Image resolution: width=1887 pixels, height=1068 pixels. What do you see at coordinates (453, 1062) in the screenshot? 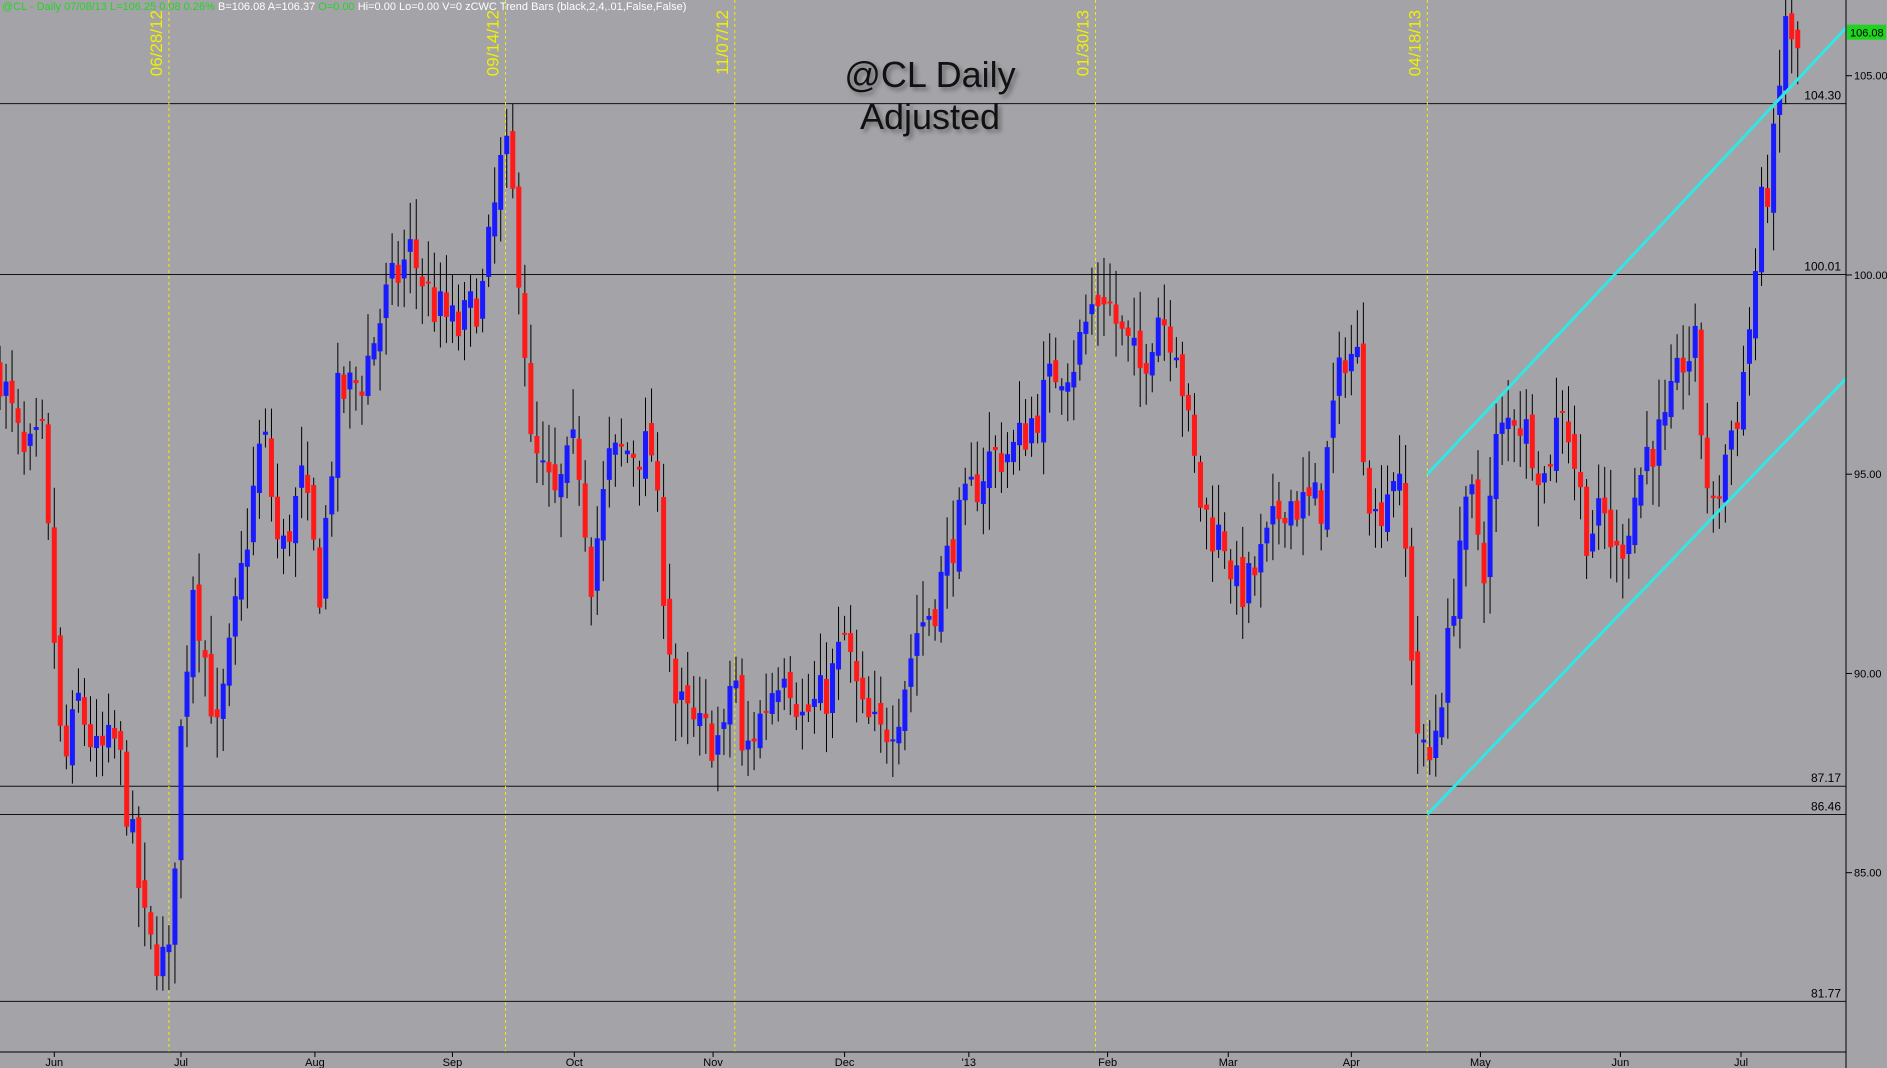
I see `x-tick-label: Sep` at bounding box center [453, 1062].